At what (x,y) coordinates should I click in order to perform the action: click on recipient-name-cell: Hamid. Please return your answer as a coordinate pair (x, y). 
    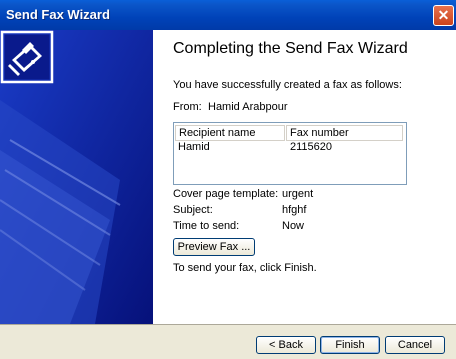
    Looking at the image, I should click on (194, 147).